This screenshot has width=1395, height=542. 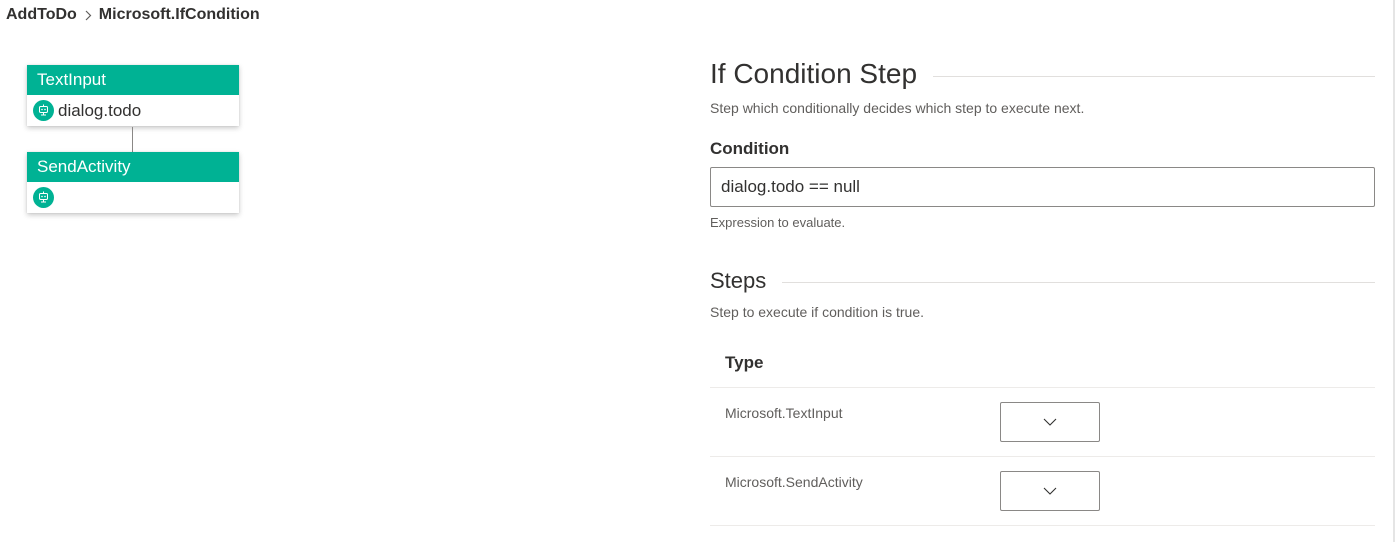 What do you see at coordinates (1042, 363) in the screenshot?
I see `column-header-type: Type` at bounding box center [1042, 363].